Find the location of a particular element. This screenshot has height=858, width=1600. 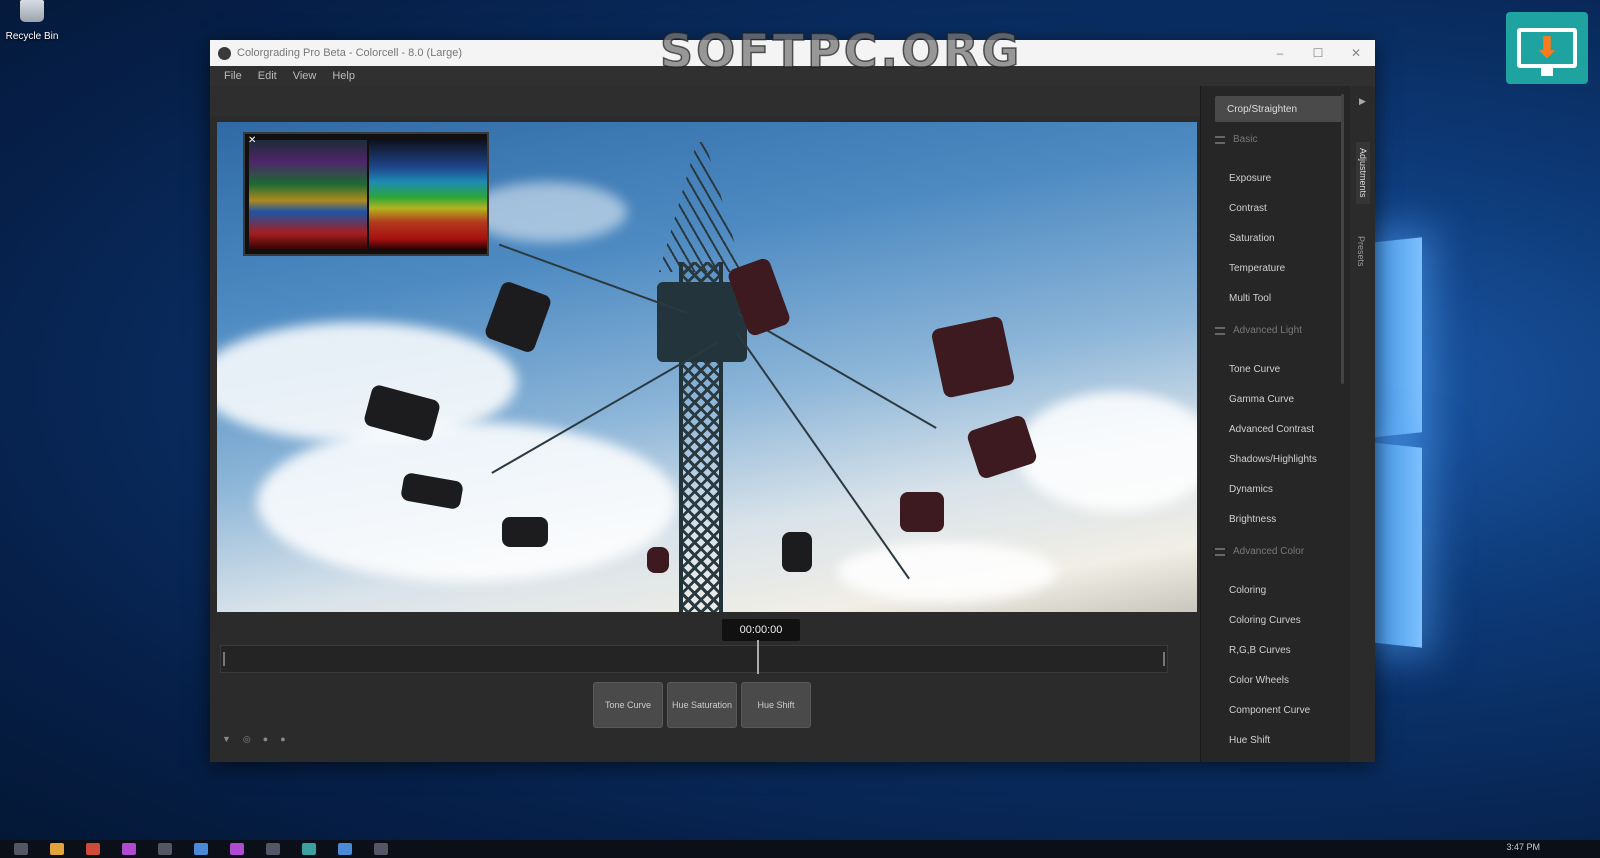

adjust-tone-curve: Tone Curve is located at coordinates (1275, 369).